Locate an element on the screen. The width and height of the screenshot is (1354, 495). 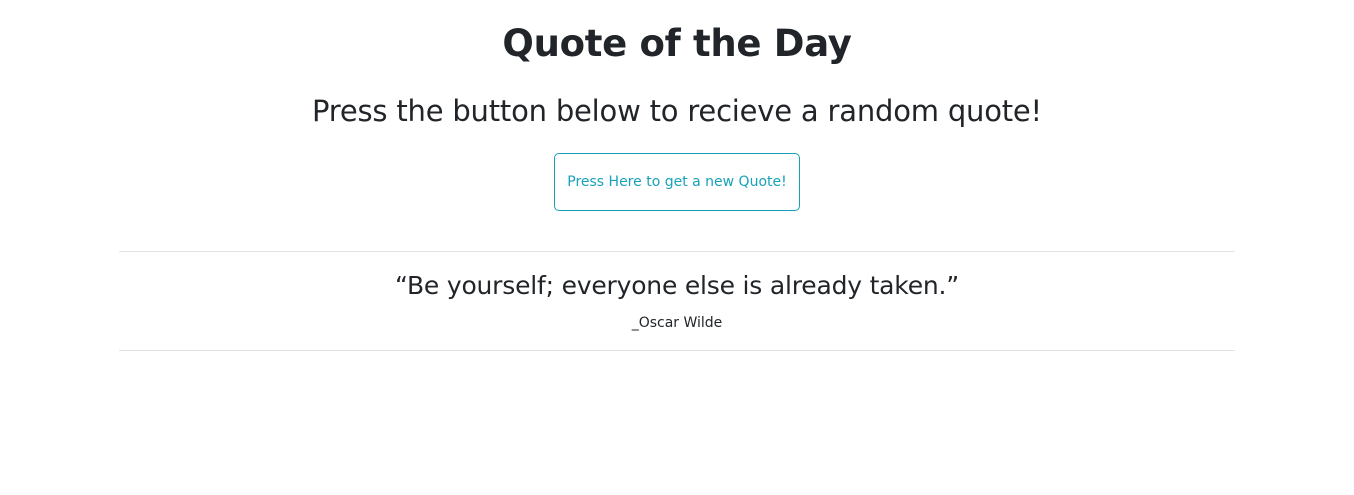
quote-divider-top is located at coordinates (677, 251).